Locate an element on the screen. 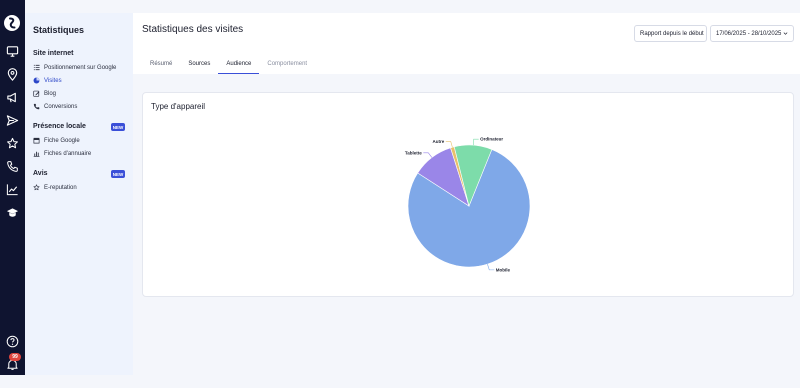  monitor-icon is located at coordinates (12, 51).